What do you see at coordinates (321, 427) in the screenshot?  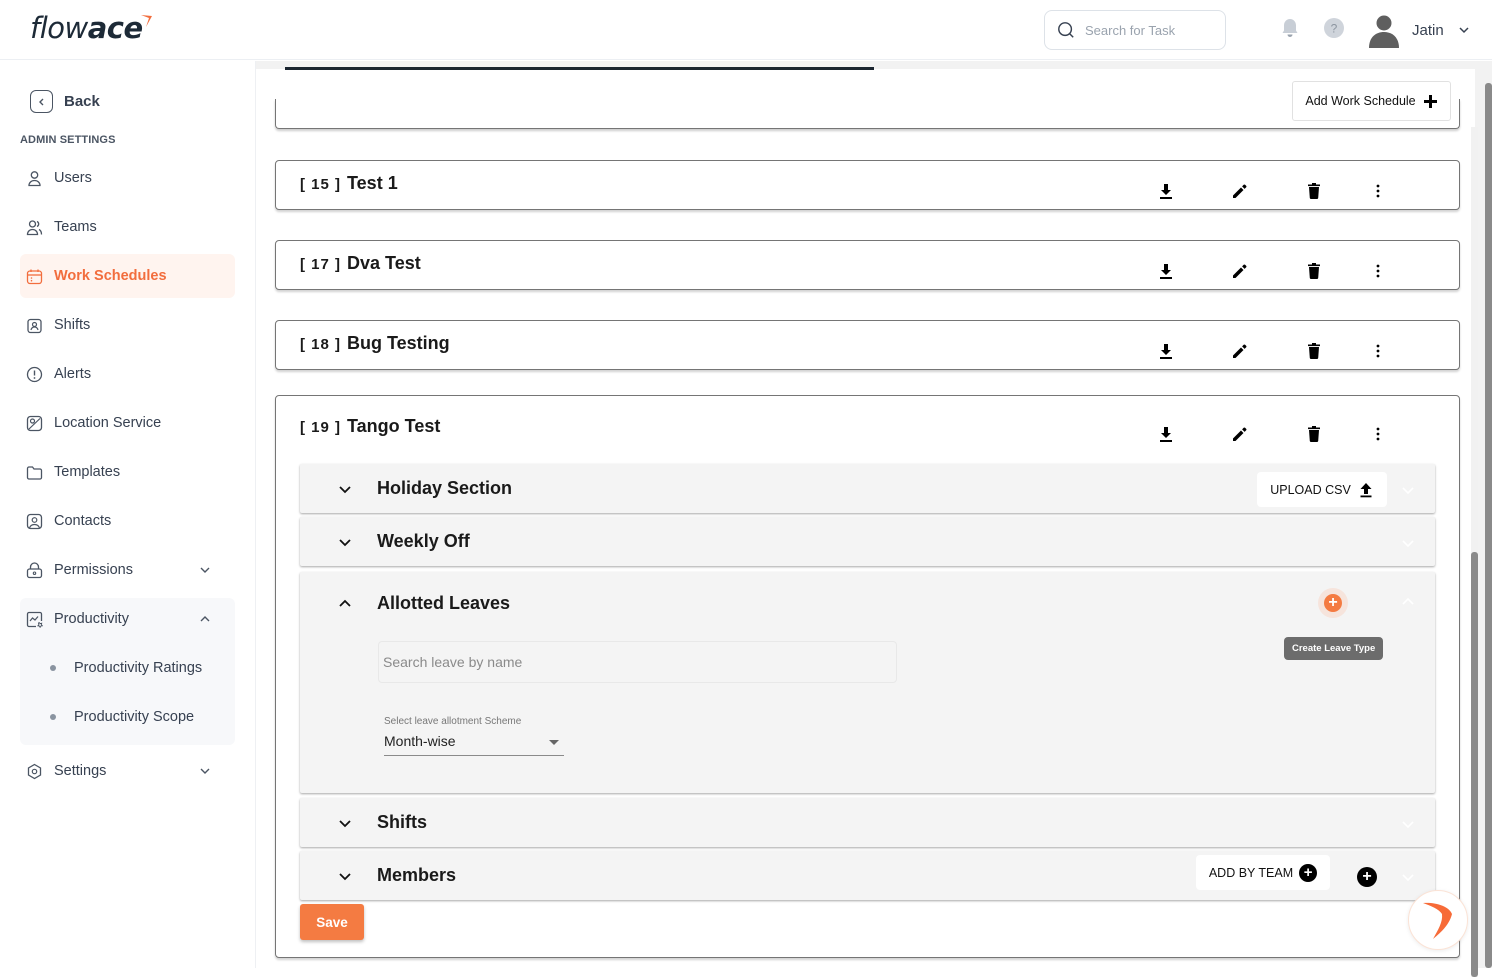 I see `schedule-id: [ 19 ]` at bounding box center [321, 427].